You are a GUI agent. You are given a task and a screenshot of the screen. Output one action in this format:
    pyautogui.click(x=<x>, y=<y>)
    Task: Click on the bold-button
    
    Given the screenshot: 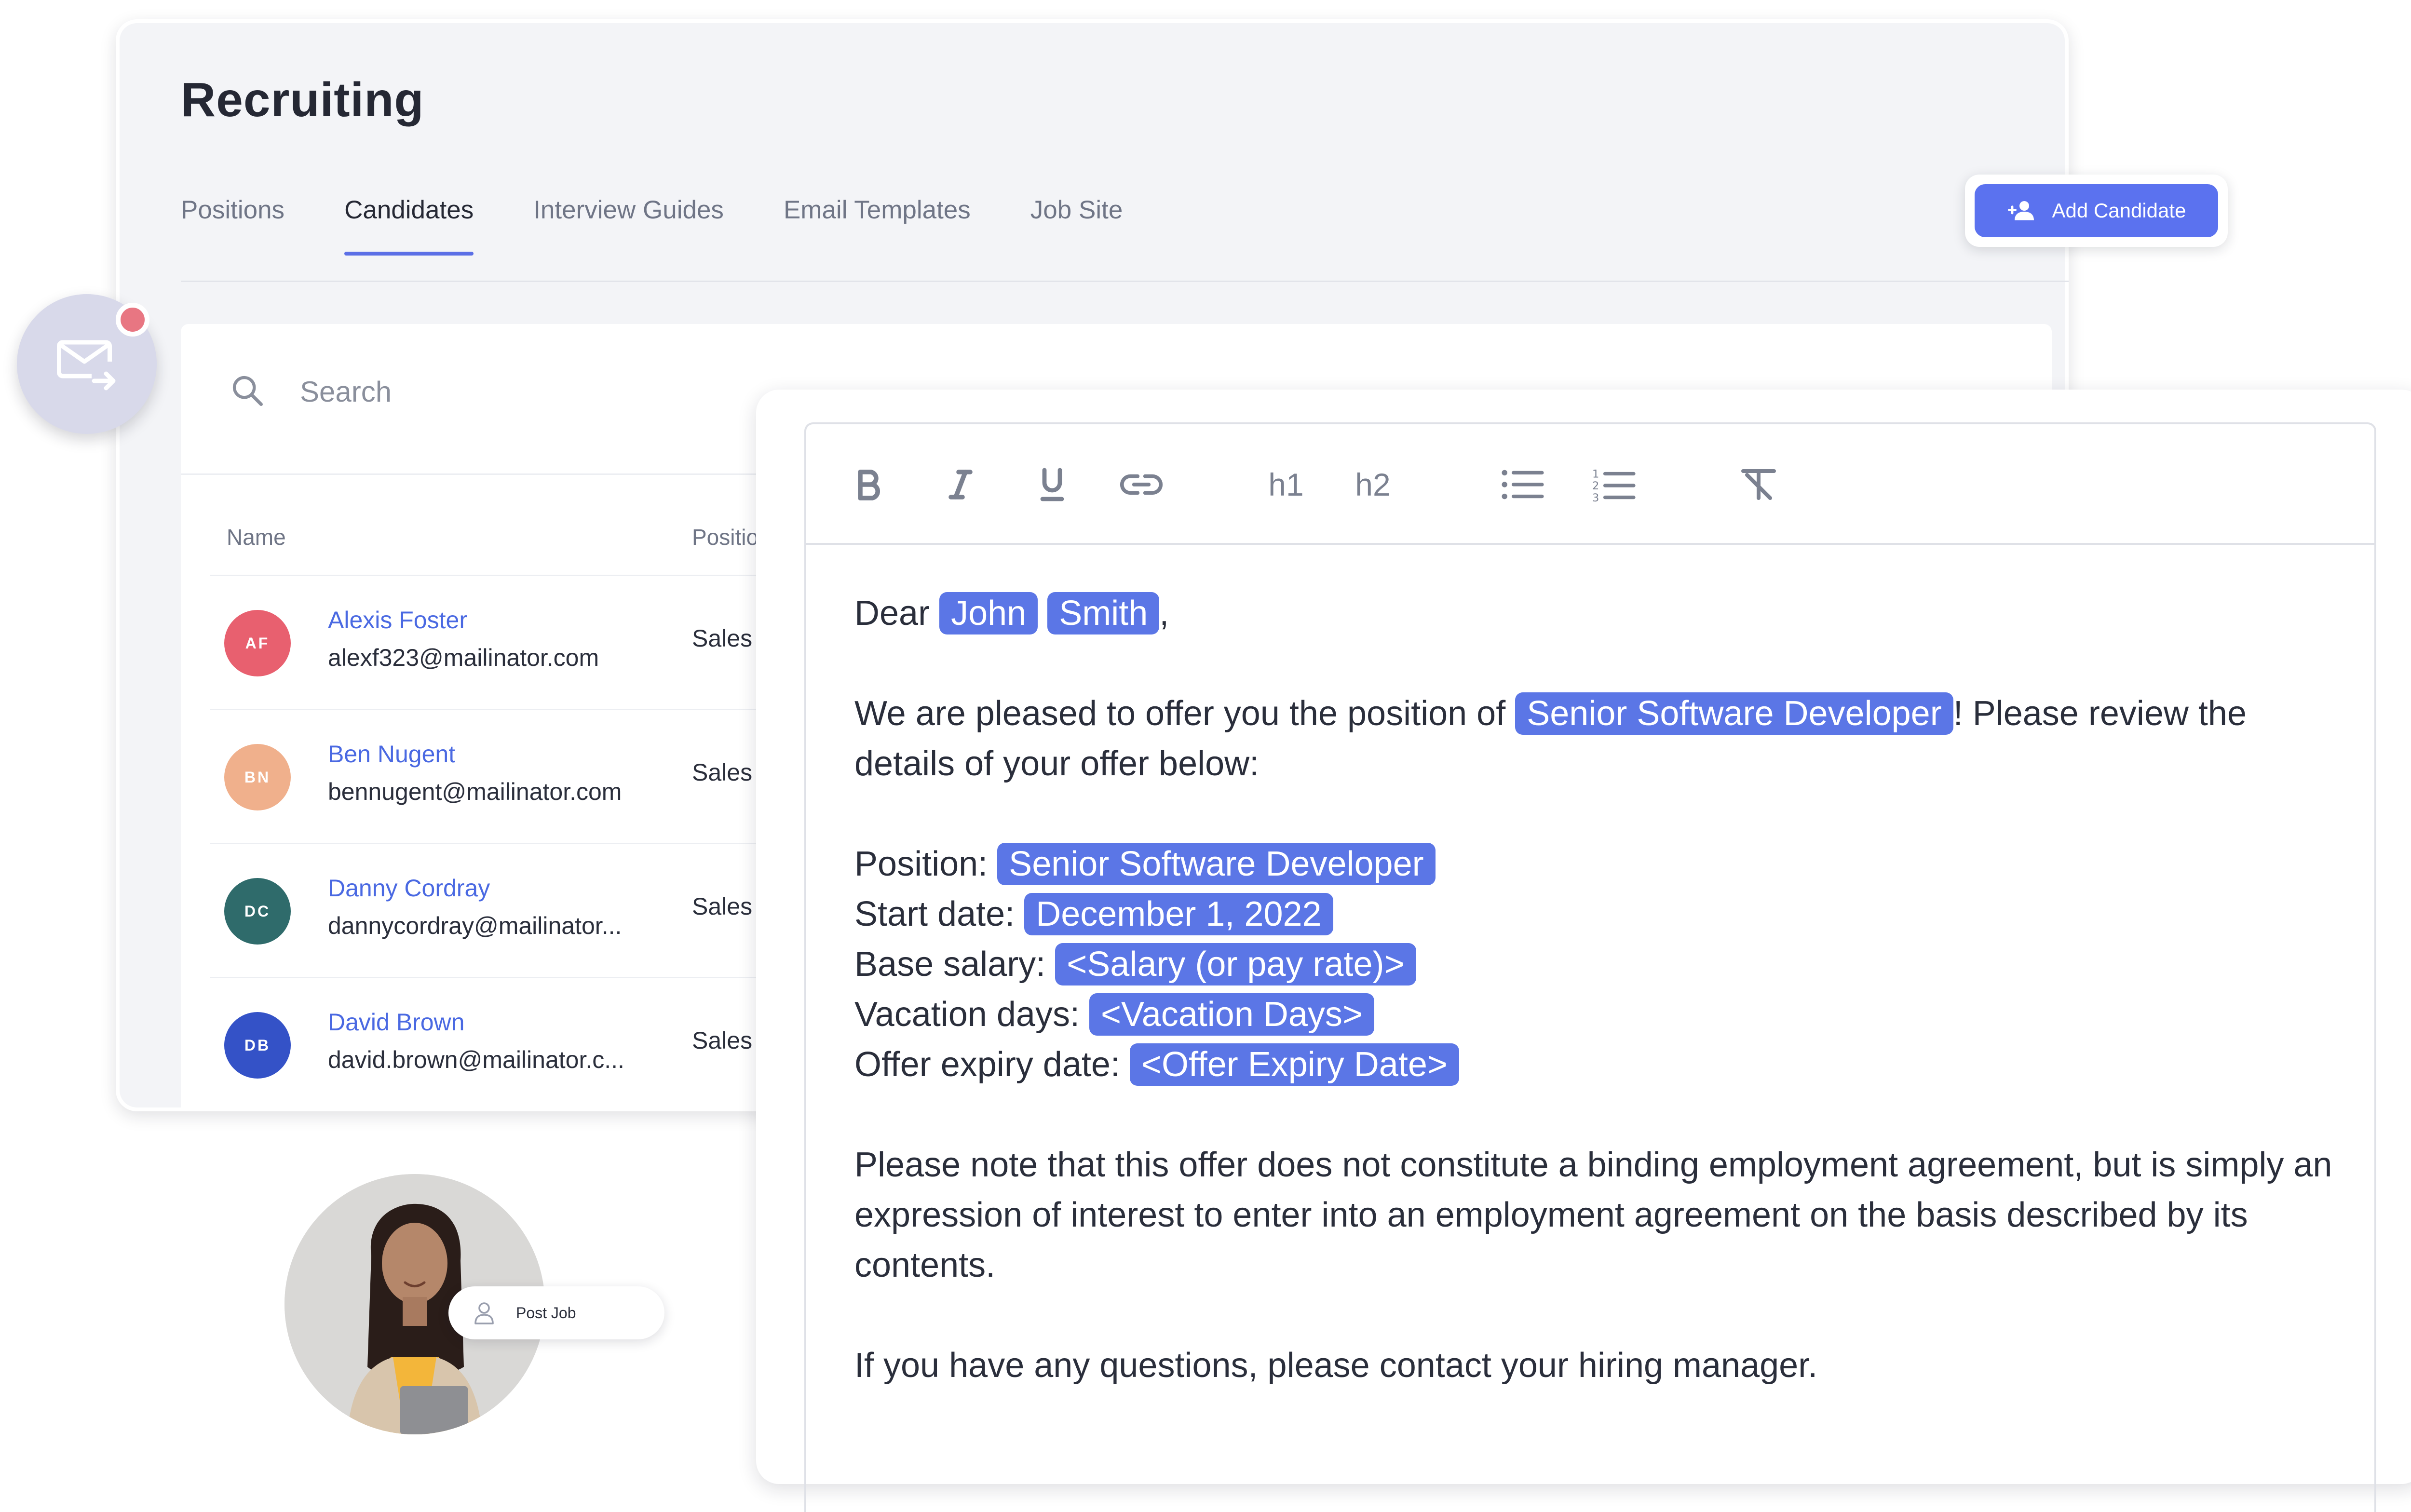 What is the action you would take?
    pyautogui.click(x=869, y=484)
    